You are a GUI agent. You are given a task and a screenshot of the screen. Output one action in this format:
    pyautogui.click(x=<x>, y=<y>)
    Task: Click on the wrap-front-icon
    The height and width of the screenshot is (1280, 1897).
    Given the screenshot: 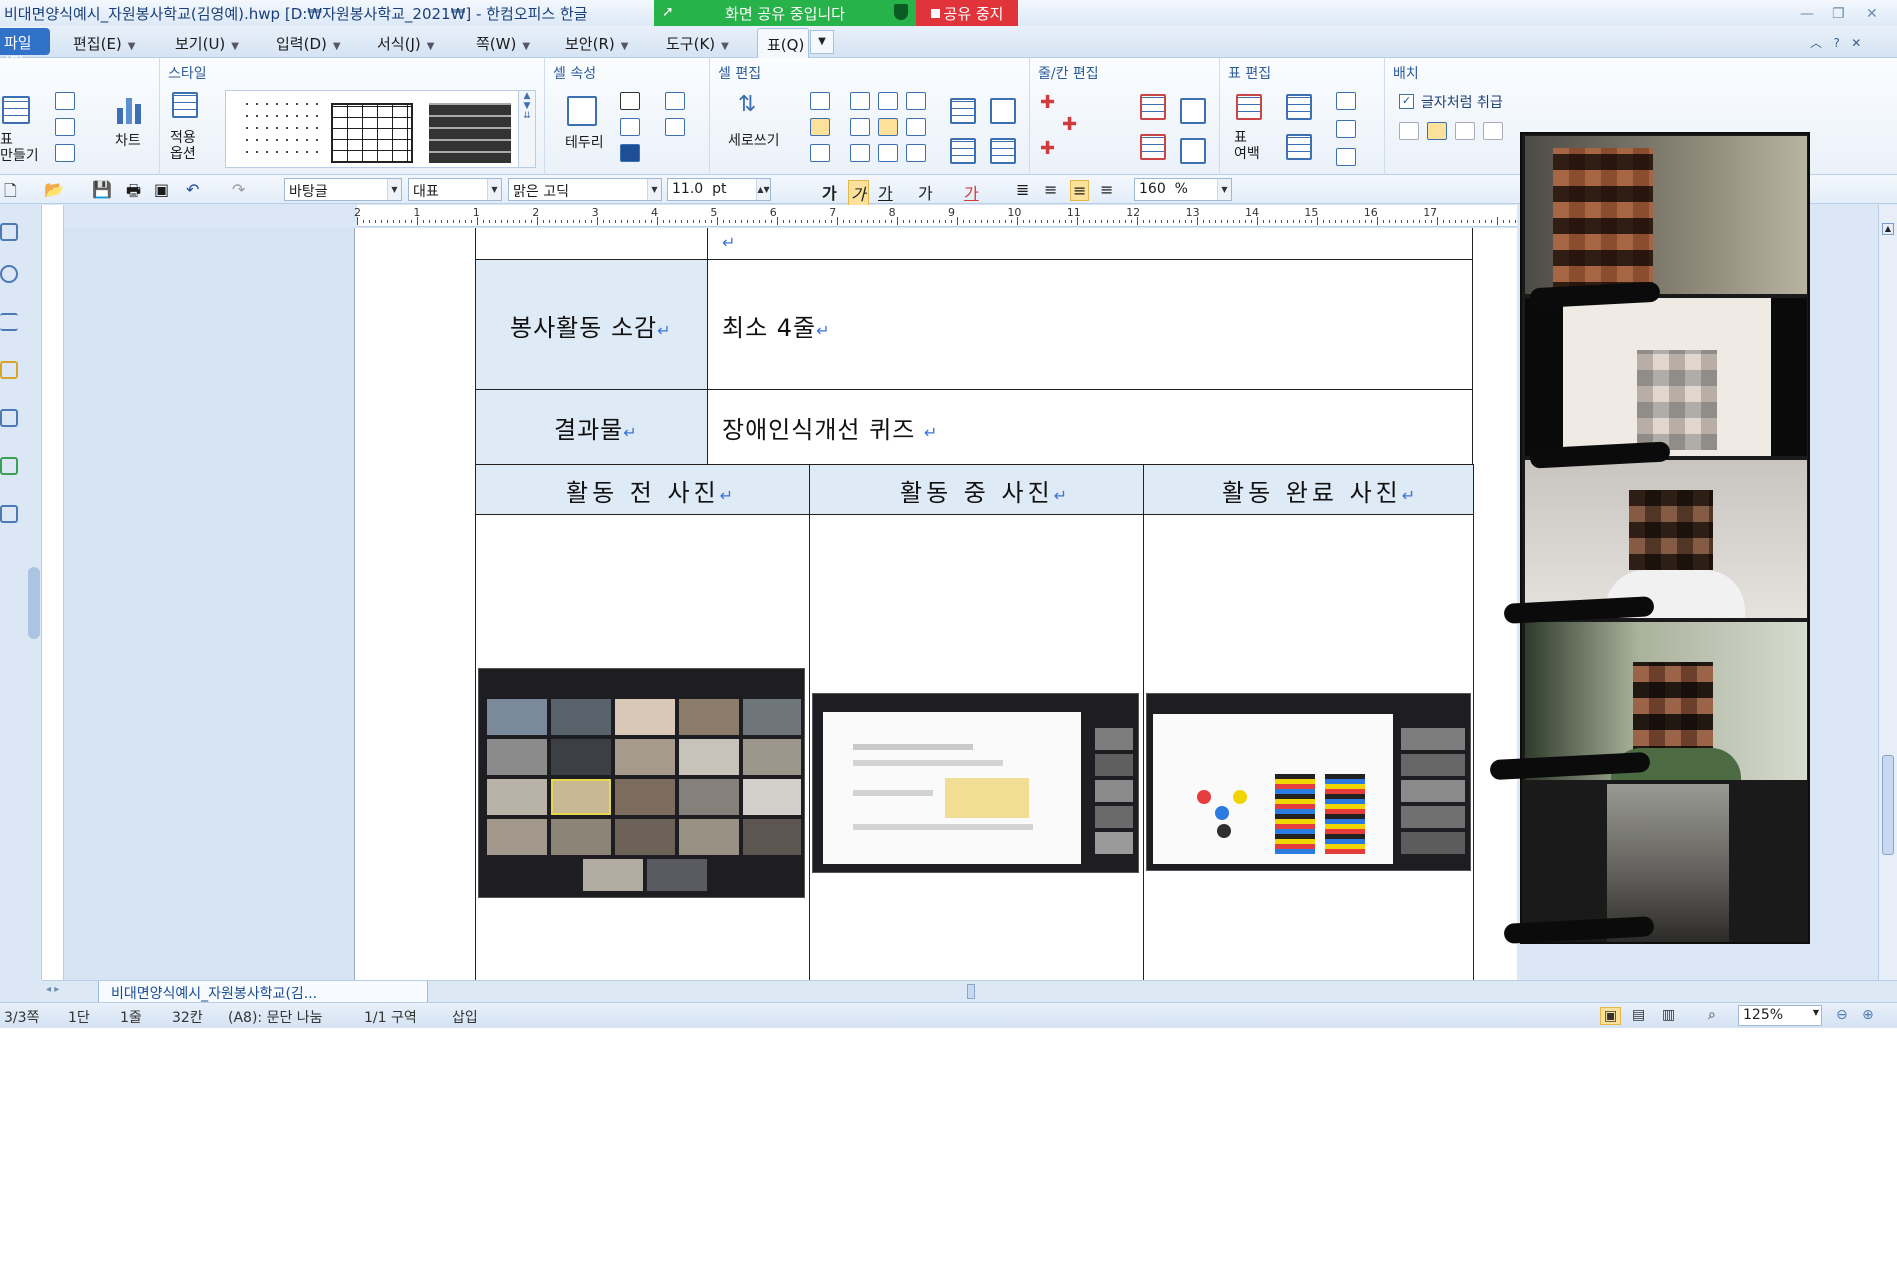 What is the action you would take?
    pyautogui.click(x=1465, y=131)
    